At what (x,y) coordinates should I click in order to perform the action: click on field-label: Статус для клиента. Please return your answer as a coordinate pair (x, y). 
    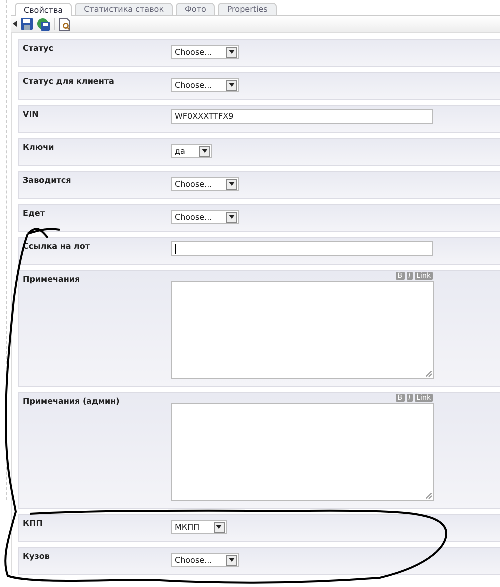
    Looking at the image, I should click on (69, 82).